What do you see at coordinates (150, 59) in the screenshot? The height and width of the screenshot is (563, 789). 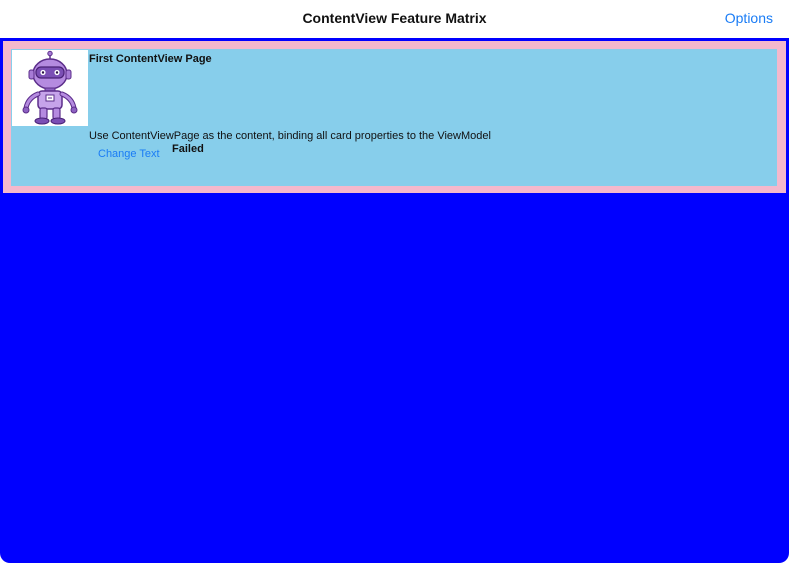 I see `card-title: First ContentView Page` at bounding box center [150, 59].